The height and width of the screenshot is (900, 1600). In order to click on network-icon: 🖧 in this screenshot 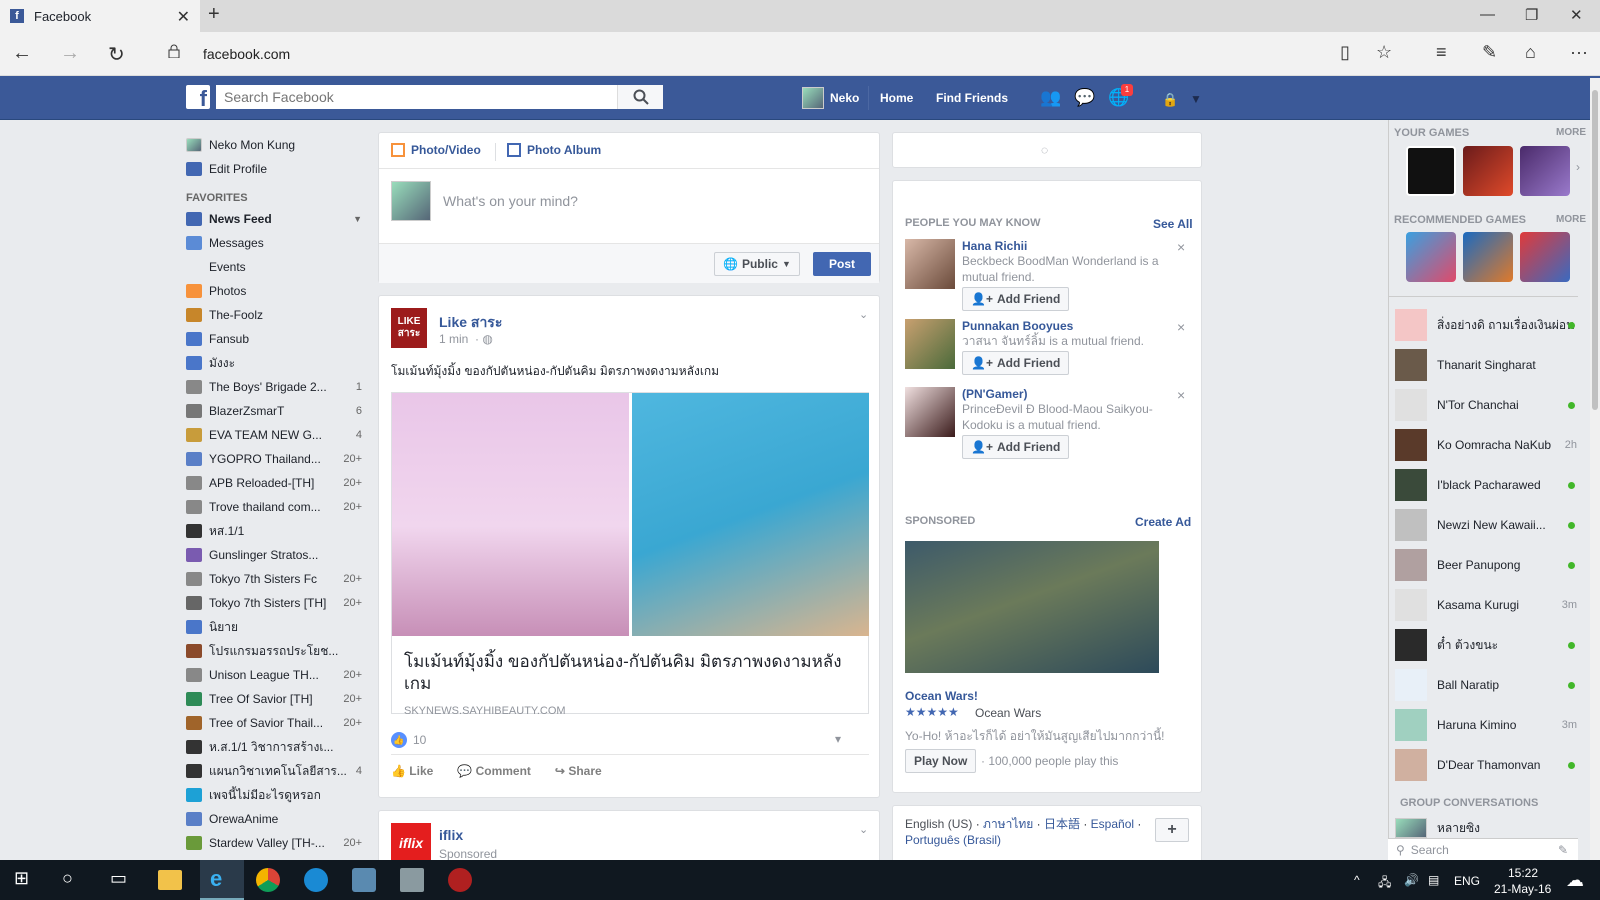, I will do `click(1384, 883)`.